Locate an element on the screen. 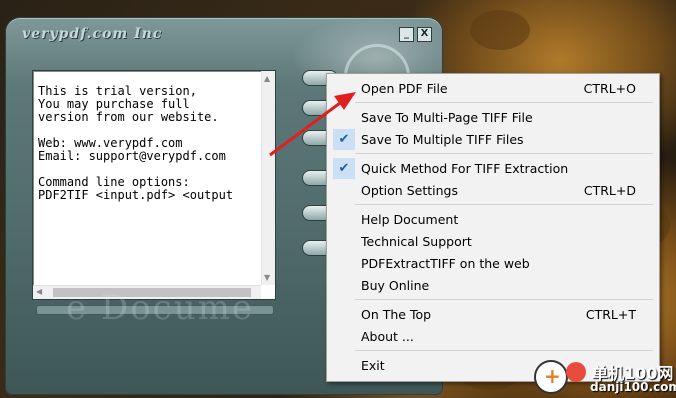 The image size is (676, 398). annotation-arrow-icon is located at coordinates (312, 124).